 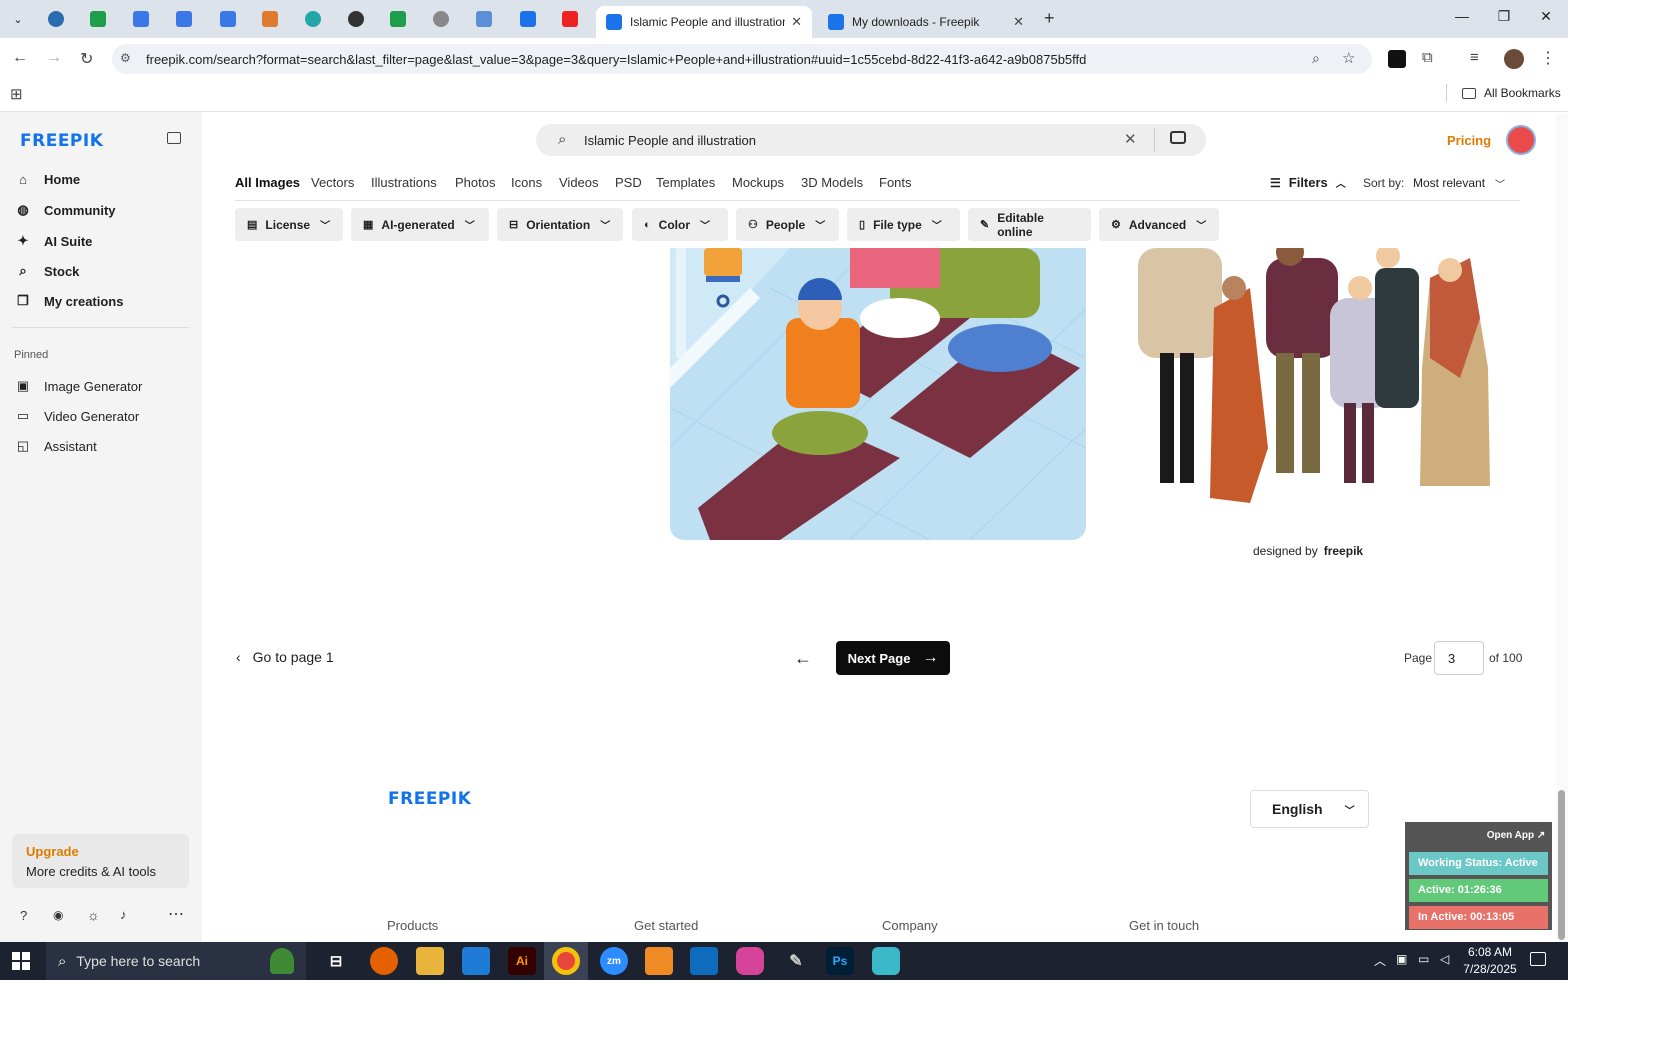 I want to click on zoom-icon: ⌕, so click(x=1316, y=58).